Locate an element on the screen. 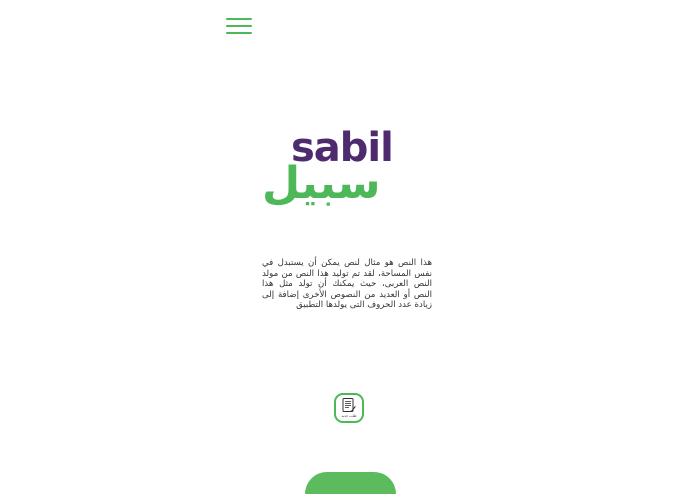 The height and width of the screenshot is (494, 695). hamburger-icon-line-bottom is located at coordinates (239, 33).